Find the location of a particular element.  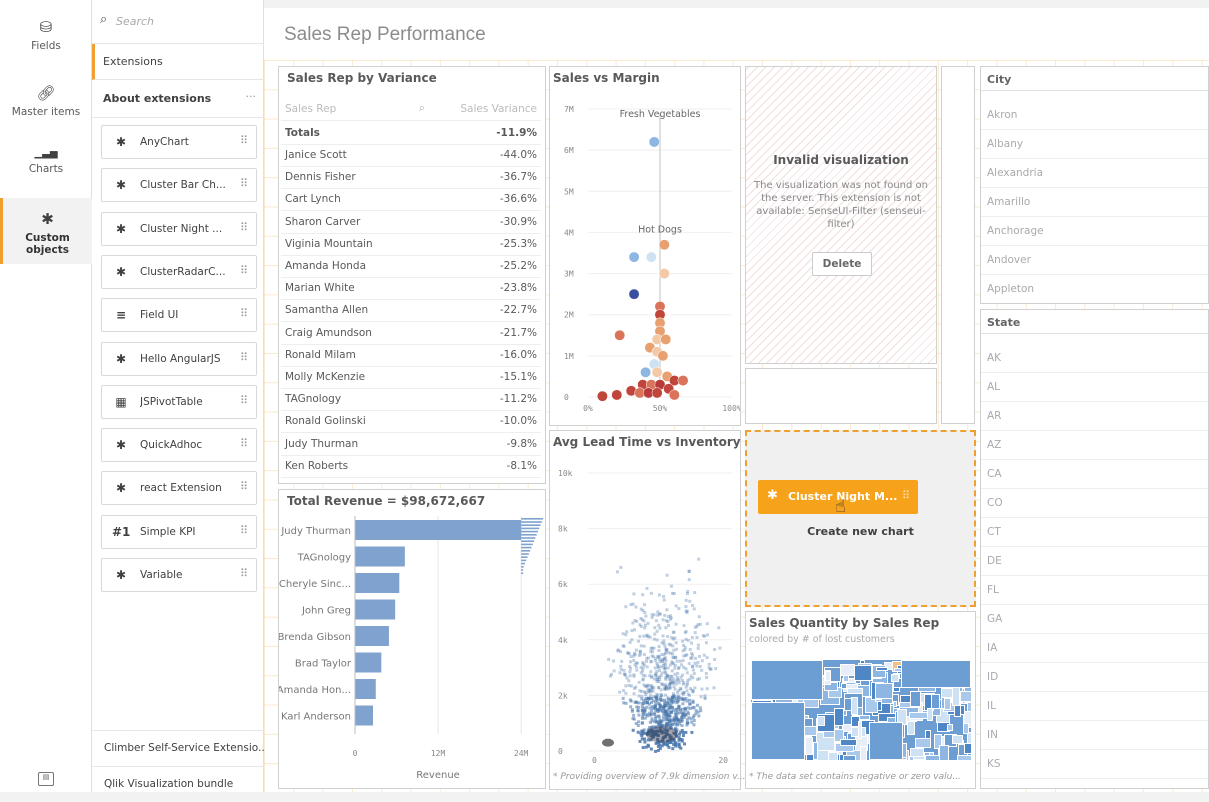

filter-value: Amarillo is located at coordinates (1094, 202).